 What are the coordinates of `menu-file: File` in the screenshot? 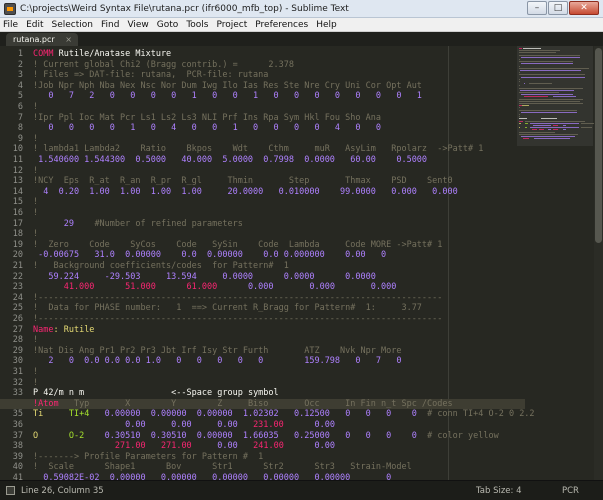 It's located at (10, 25).